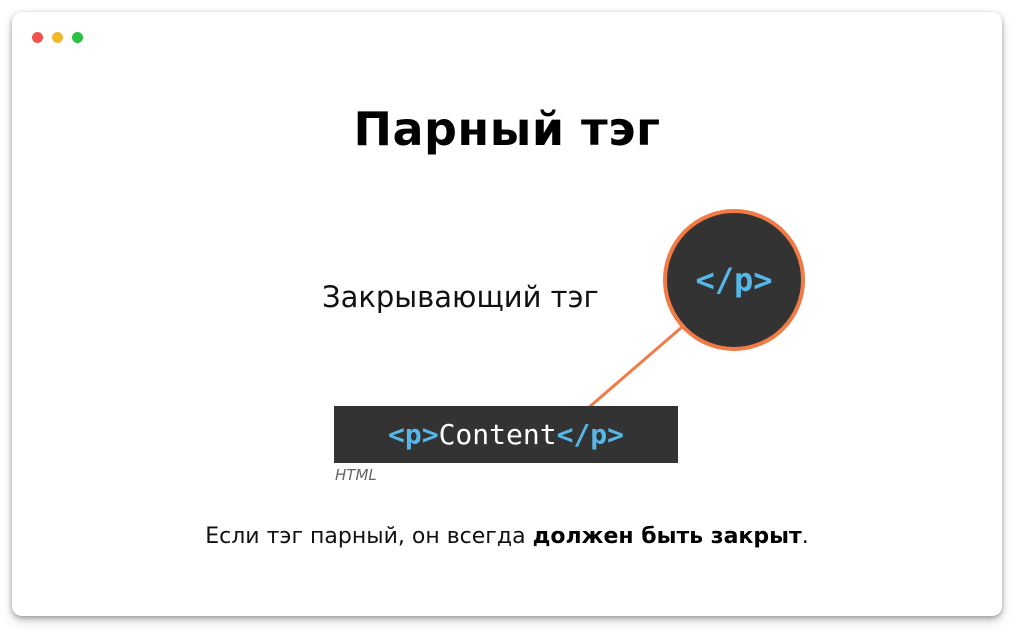  Describe the element at coordinates (634, 368) in the screenshot. I see `connector-line` at that location.